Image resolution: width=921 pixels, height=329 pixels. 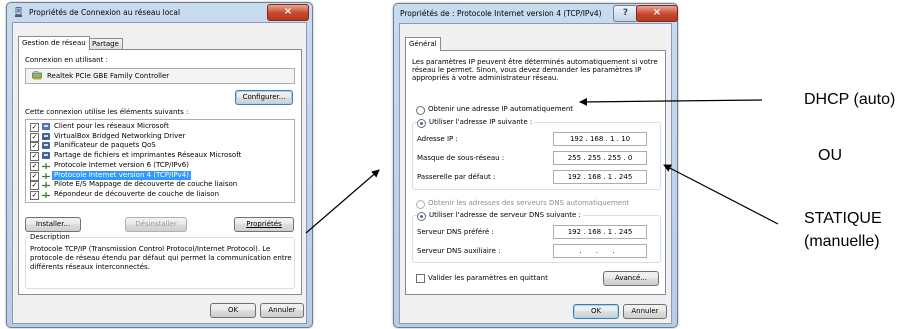 What do you see at coordinates (456, 177) in the screenshot?
I see `gateway-label: Passerelle par défaut :` at bounding box center [456, 177].